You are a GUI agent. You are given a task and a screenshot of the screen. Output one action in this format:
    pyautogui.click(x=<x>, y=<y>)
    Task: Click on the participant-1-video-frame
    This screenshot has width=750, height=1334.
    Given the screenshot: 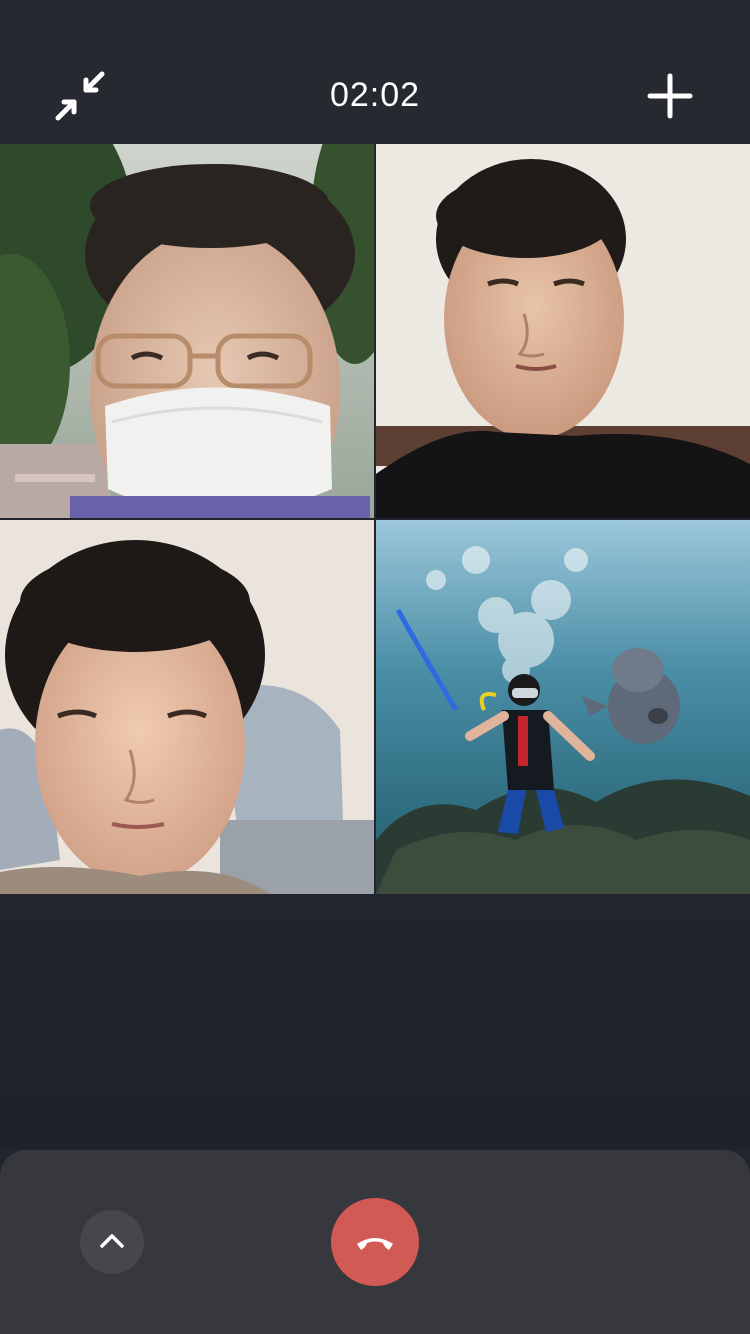 What is the action you would take?
    pyautogui.click(x=187, y=331)
    